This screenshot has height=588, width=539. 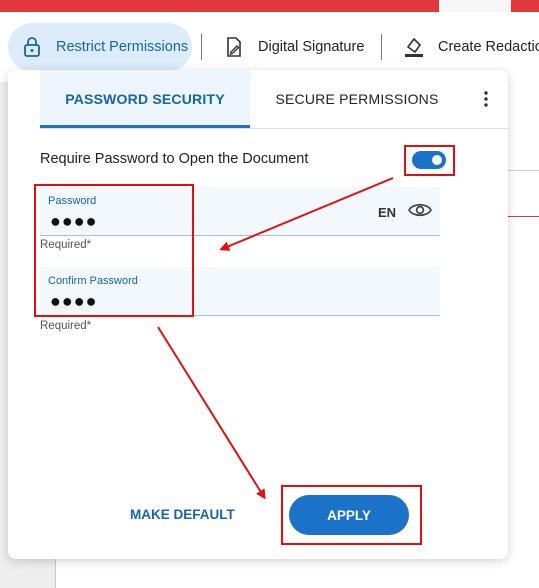 I want to click on arrow-toggle-to-fields, so click(x=306, y=214).